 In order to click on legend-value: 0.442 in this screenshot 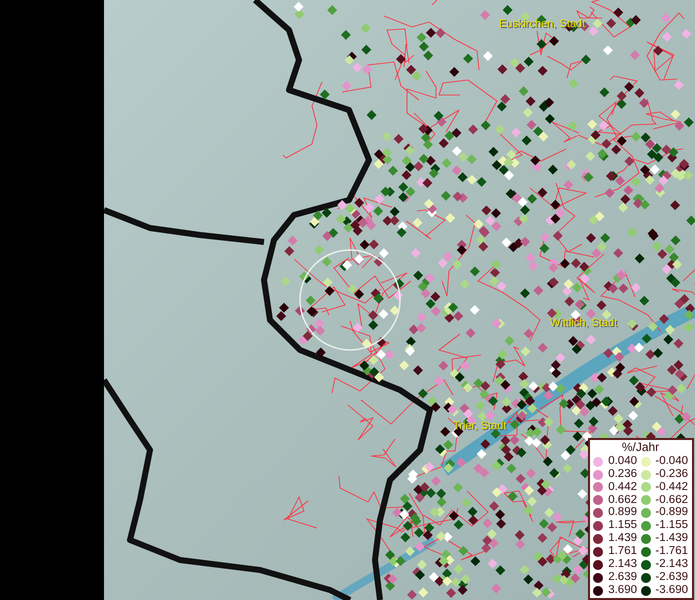, I will do `click(622, 488)`.